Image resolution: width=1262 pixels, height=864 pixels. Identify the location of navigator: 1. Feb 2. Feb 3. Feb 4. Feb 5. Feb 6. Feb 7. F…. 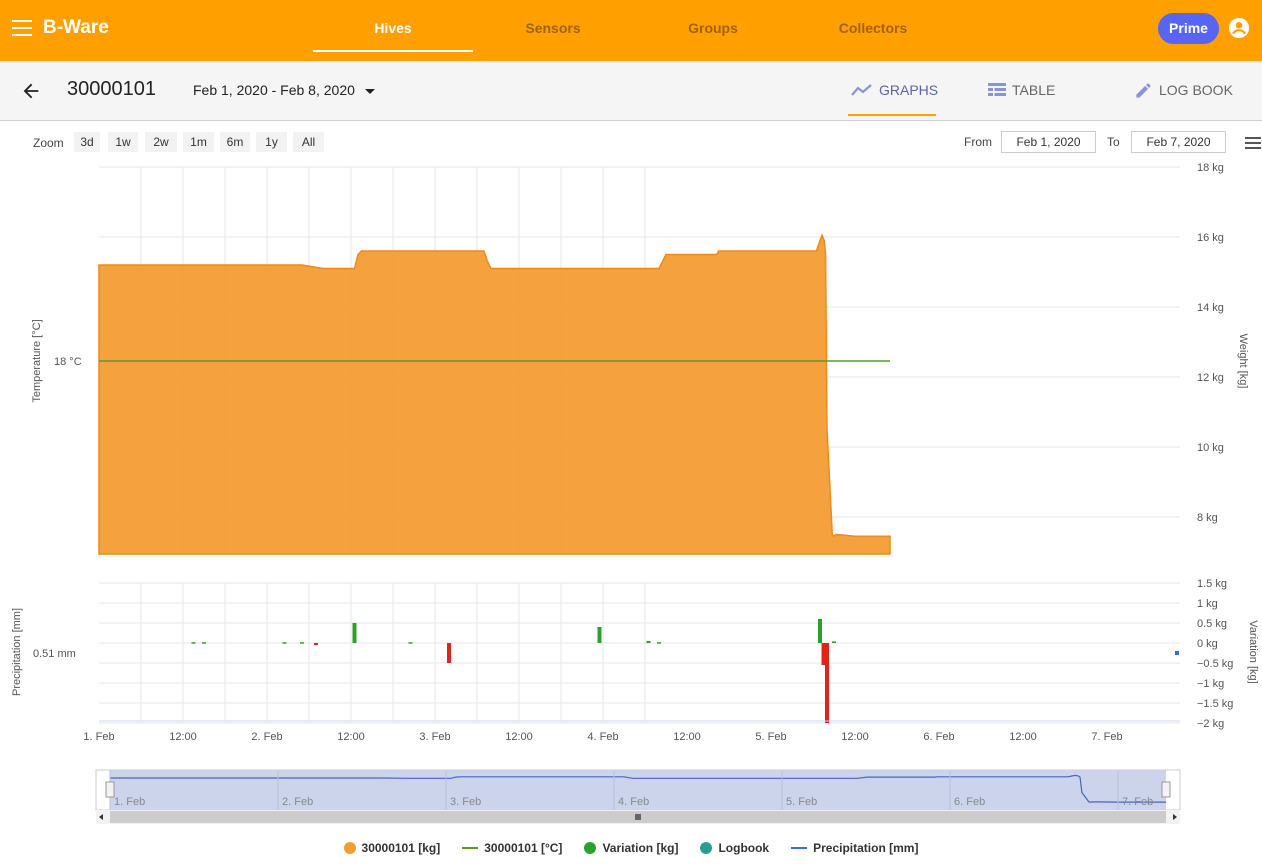
(638, 796).